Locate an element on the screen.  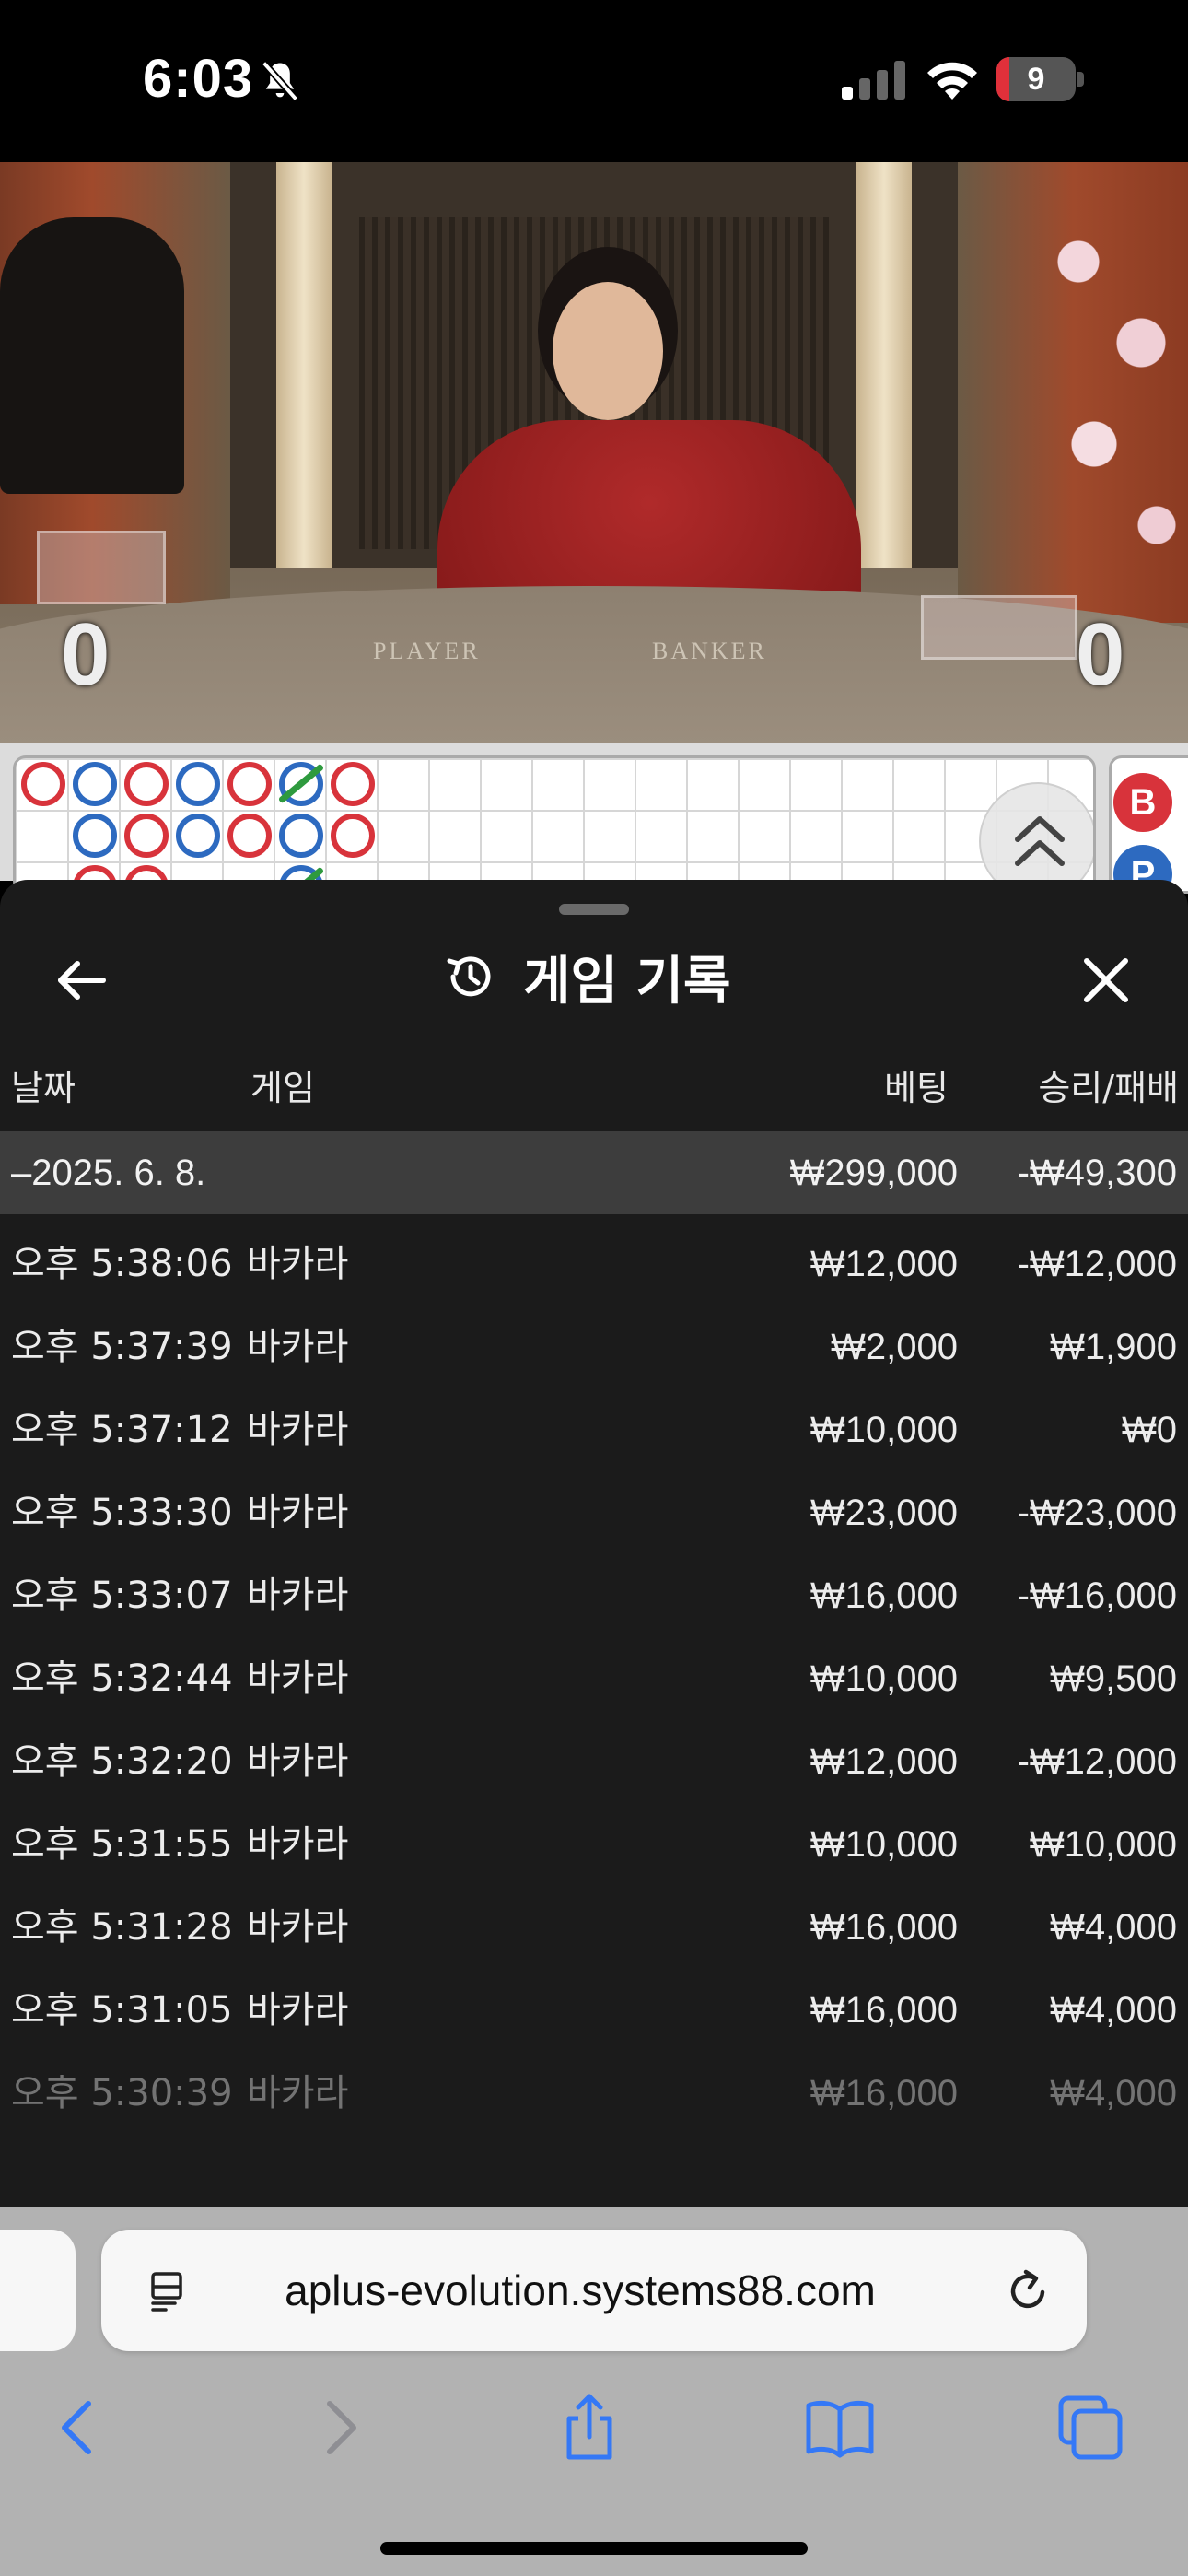
history-row: 오후 5:38:06 바카라 ₩12,000 -₩12,000 is located at coordinates (594, 1264).